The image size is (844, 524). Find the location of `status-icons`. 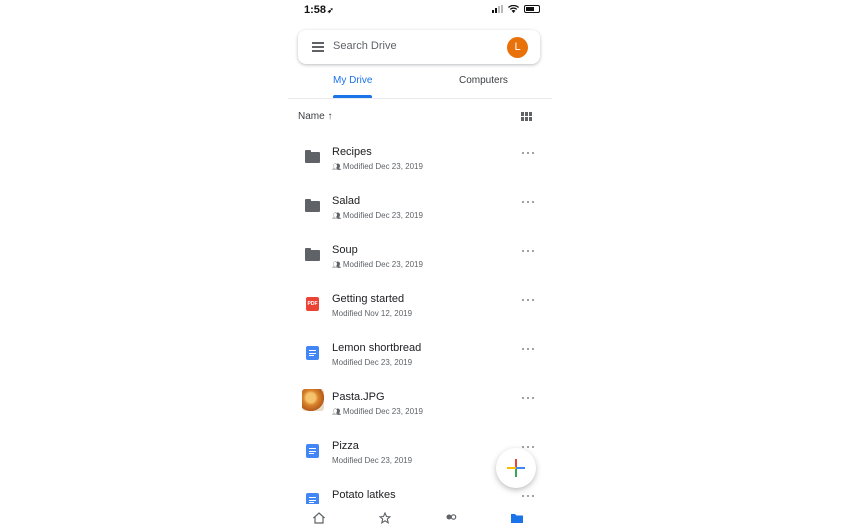

status-icons is located at coordinates (516, 9).